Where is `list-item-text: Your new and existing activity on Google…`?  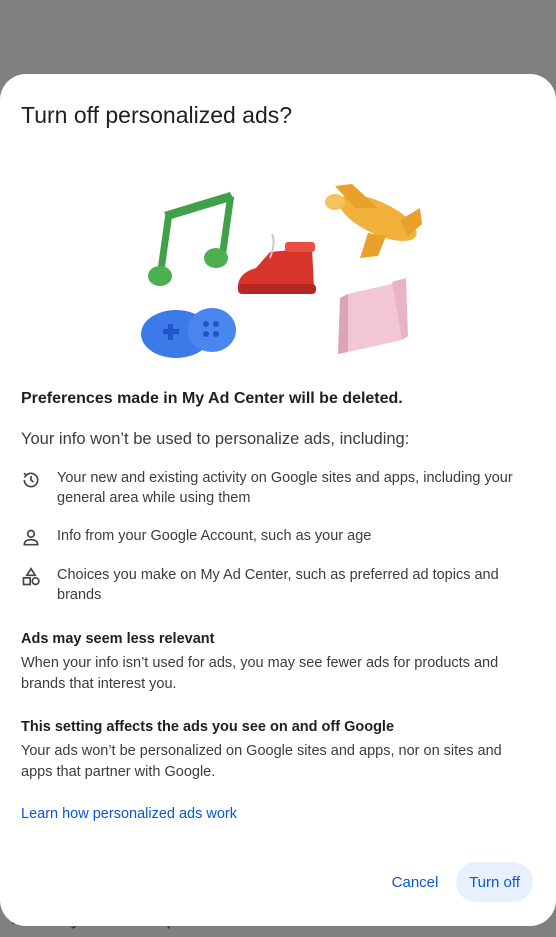 list-item-text: Your new and existing activity on Google… is located at coordinates (285, 488).